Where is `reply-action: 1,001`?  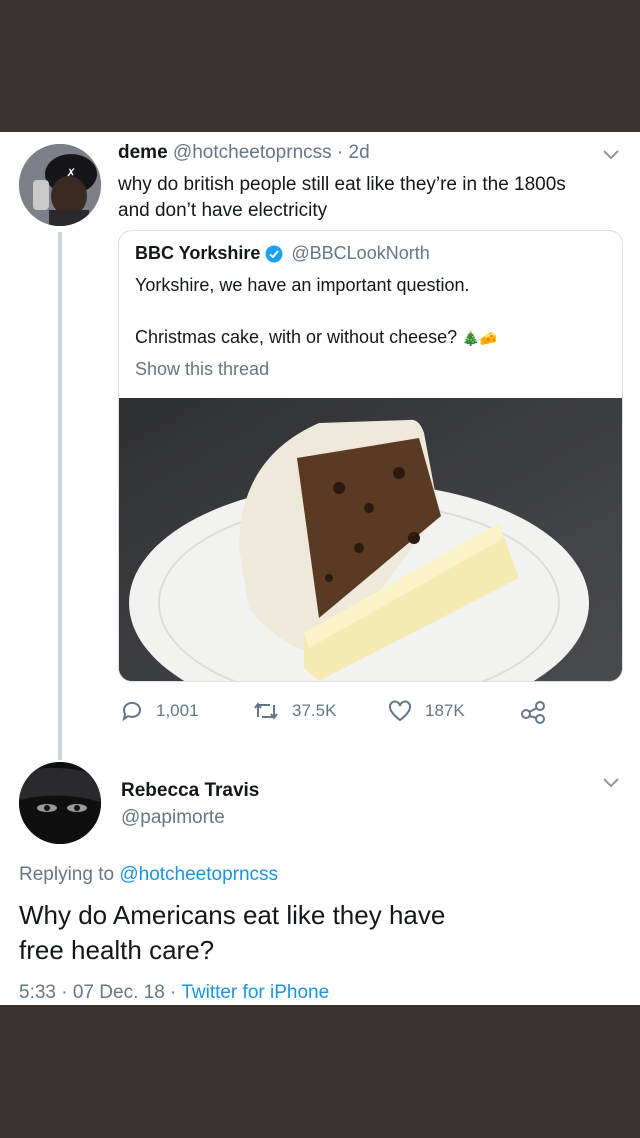
reply-action: 1,001 is located at coordinates (159, 711).